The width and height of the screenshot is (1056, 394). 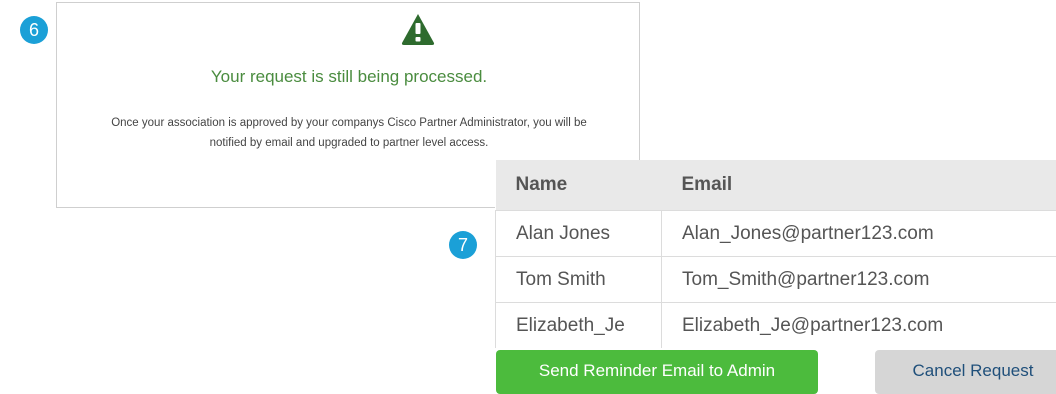 What do you see at coordinates (859, 234) in the screenshot?
I see `cell-email: Alan_Jones@partner123.com` at bounding box center [859, 234].